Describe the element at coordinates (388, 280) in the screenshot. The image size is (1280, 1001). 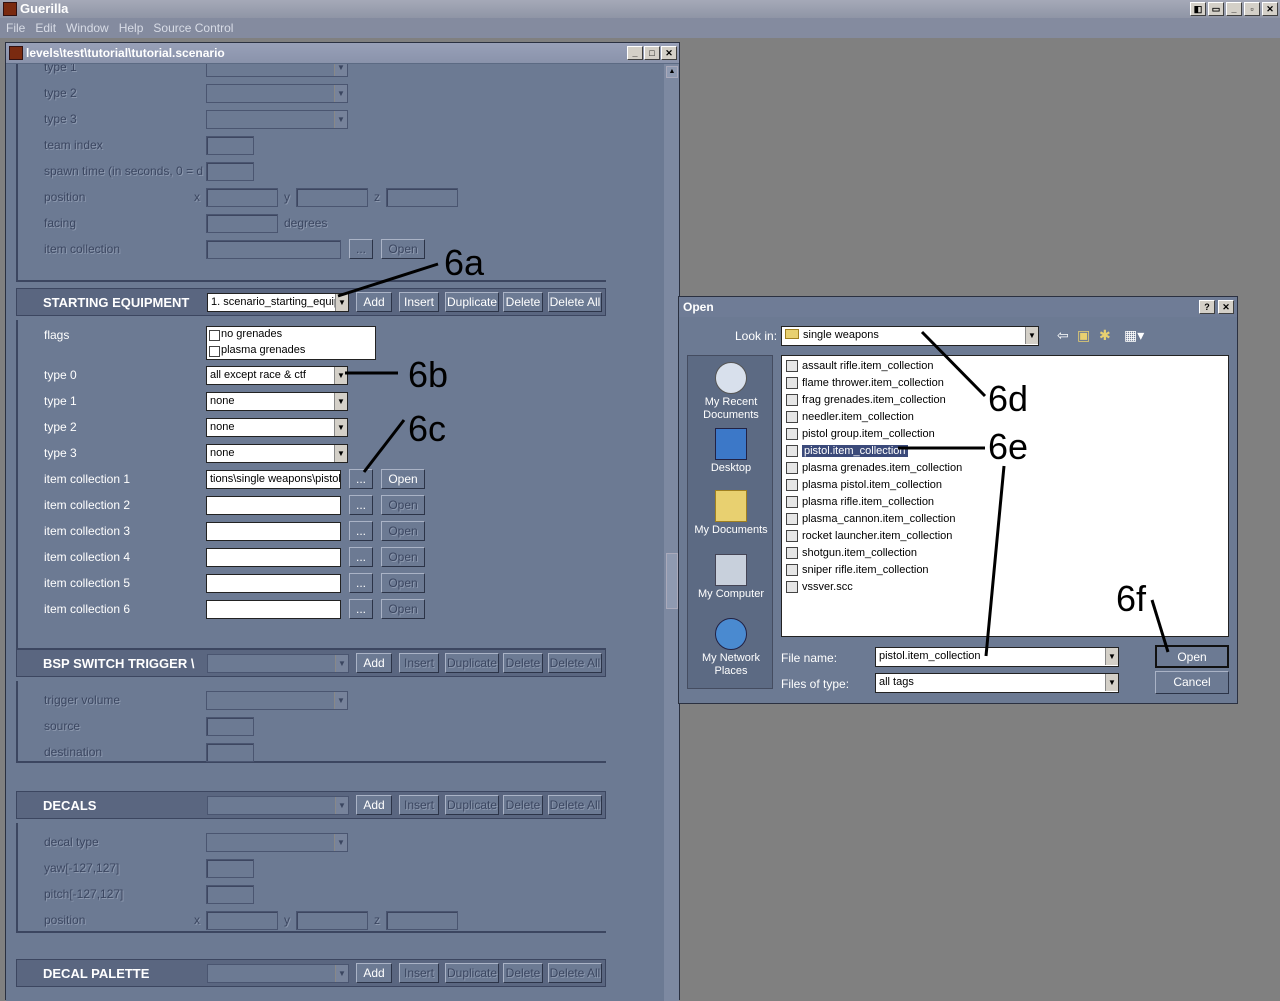
I see `callout-line-6a` at that location.